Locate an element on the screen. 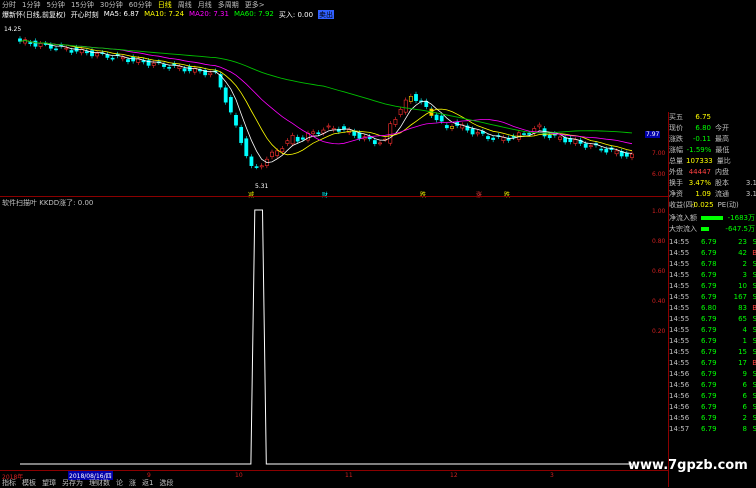 This screenshot has width=756, height=488. tick-cell: B is located at coordinates (754, 363).